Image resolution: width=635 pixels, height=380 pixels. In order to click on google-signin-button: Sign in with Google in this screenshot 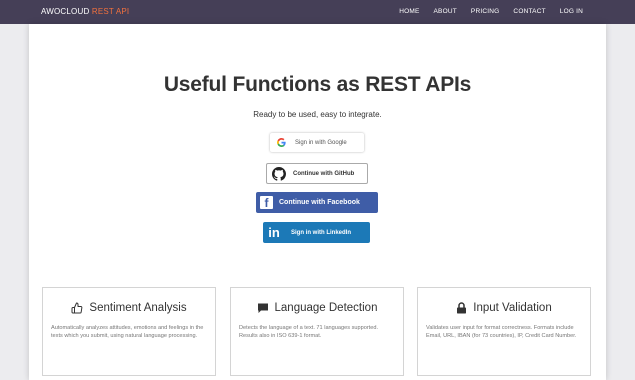, I will do `click(317, 142)`.